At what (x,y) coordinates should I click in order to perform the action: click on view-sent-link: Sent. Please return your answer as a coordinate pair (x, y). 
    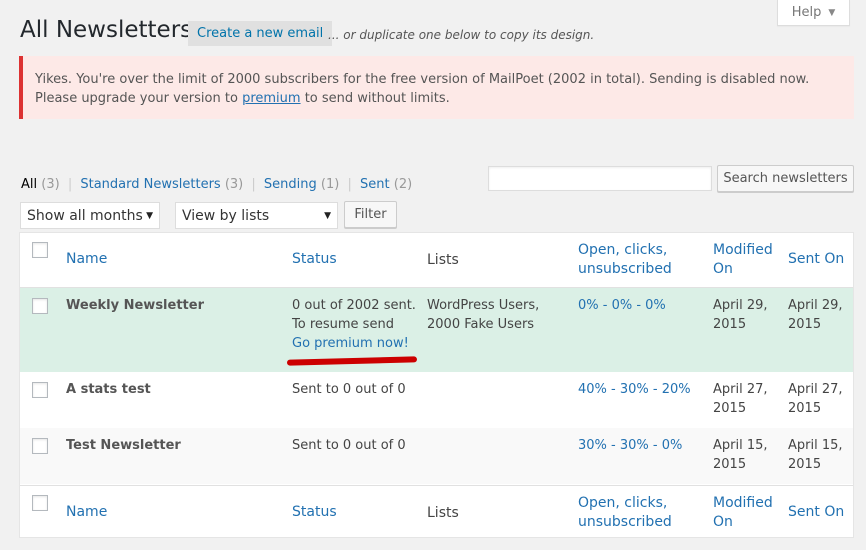
    Looking at the image, I should click on (375, 184).